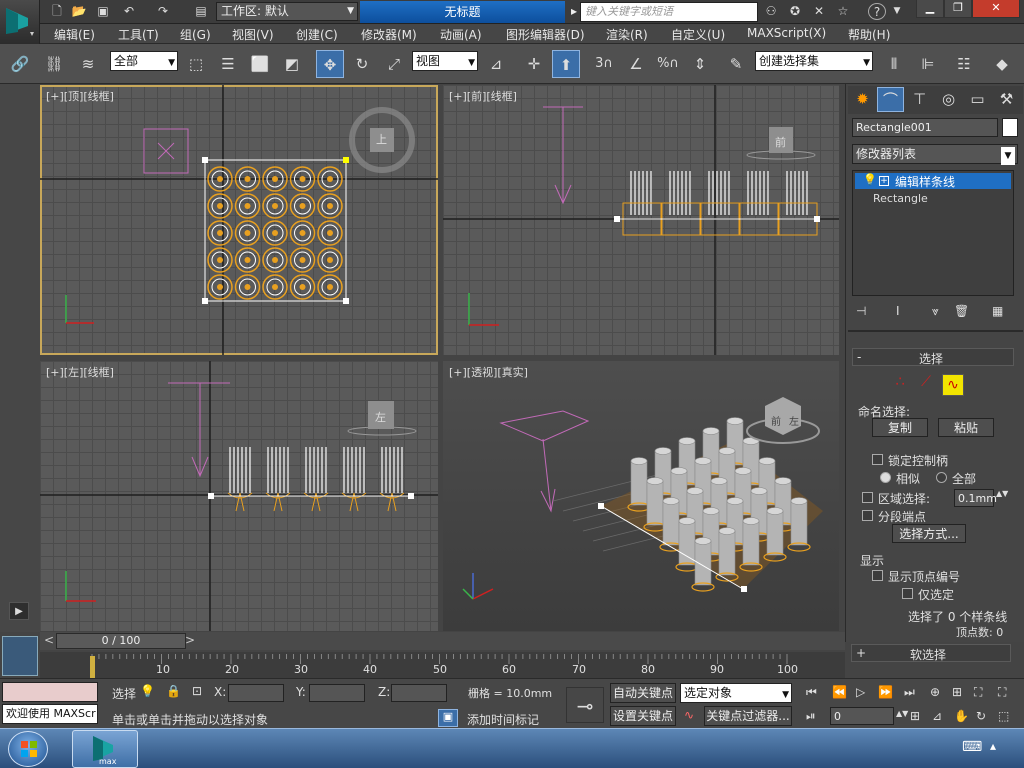 The image size is (1024, 768). Describe the element at coordinates (419, 693) in the screenshot. I see `z-coordinate-field` at that location.